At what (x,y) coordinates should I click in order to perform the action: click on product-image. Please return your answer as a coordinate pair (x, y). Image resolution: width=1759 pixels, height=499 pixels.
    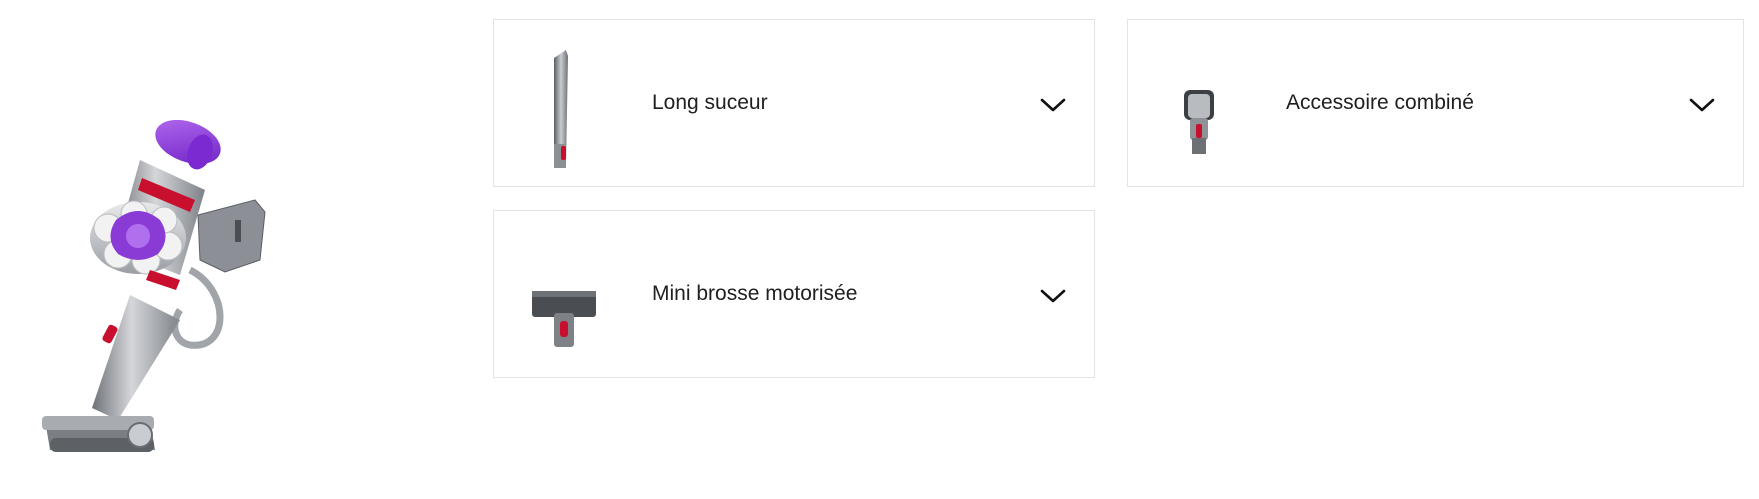
    Looking at the image, I should click on (154, 286).